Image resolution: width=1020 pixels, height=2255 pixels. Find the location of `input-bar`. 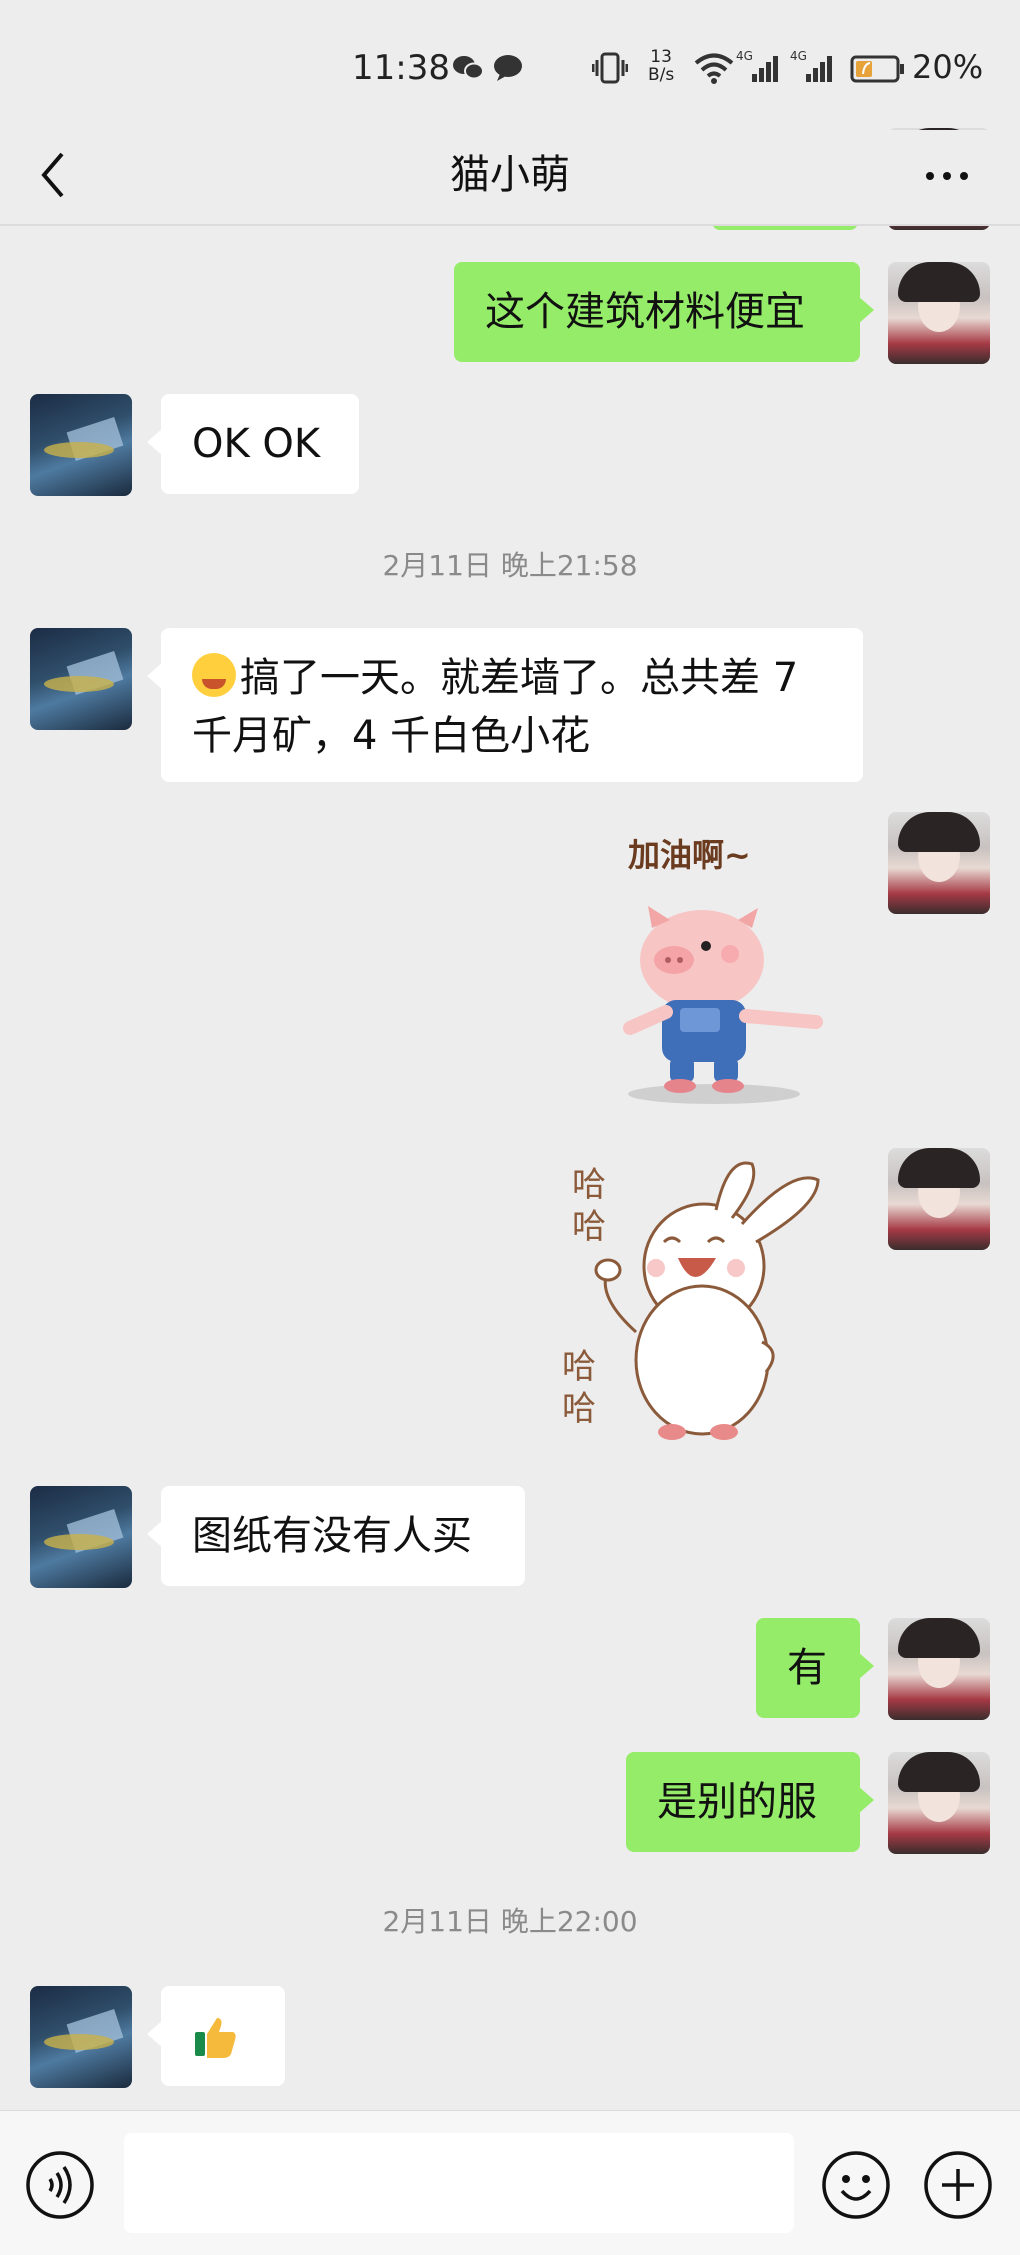

input-bar is located at coordinates (510, 2182).